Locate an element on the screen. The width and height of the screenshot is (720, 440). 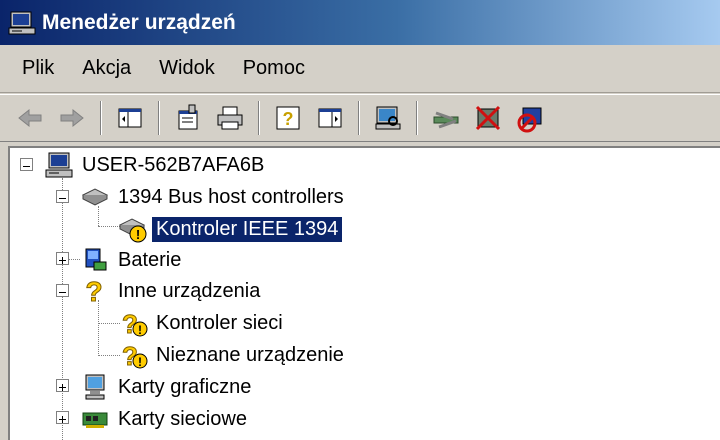
tree-item-label: Nieznane urządzenie is located at coordinates (250, 354).